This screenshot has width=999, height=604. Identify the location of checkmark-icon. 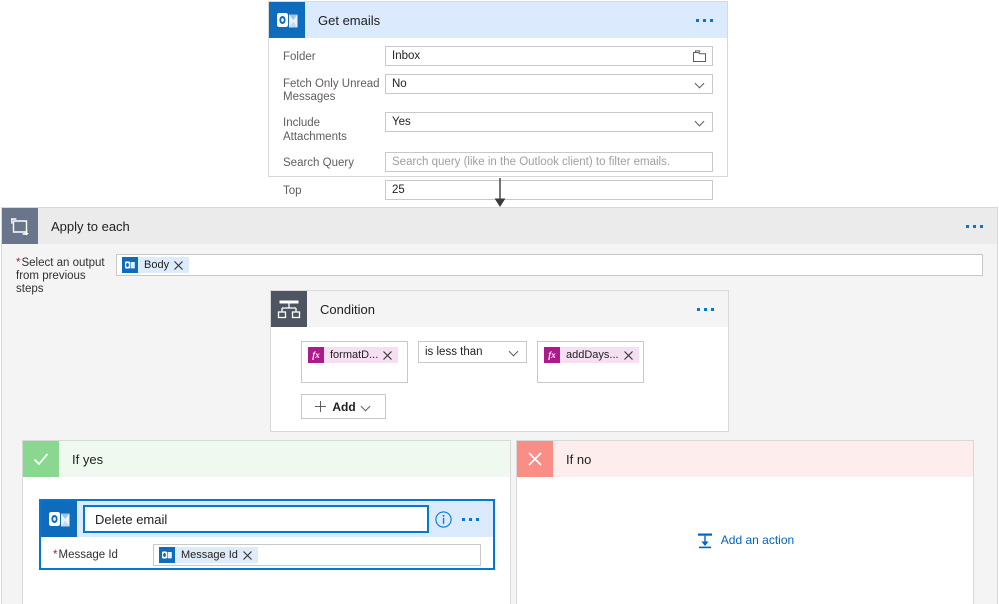
(41, 459).